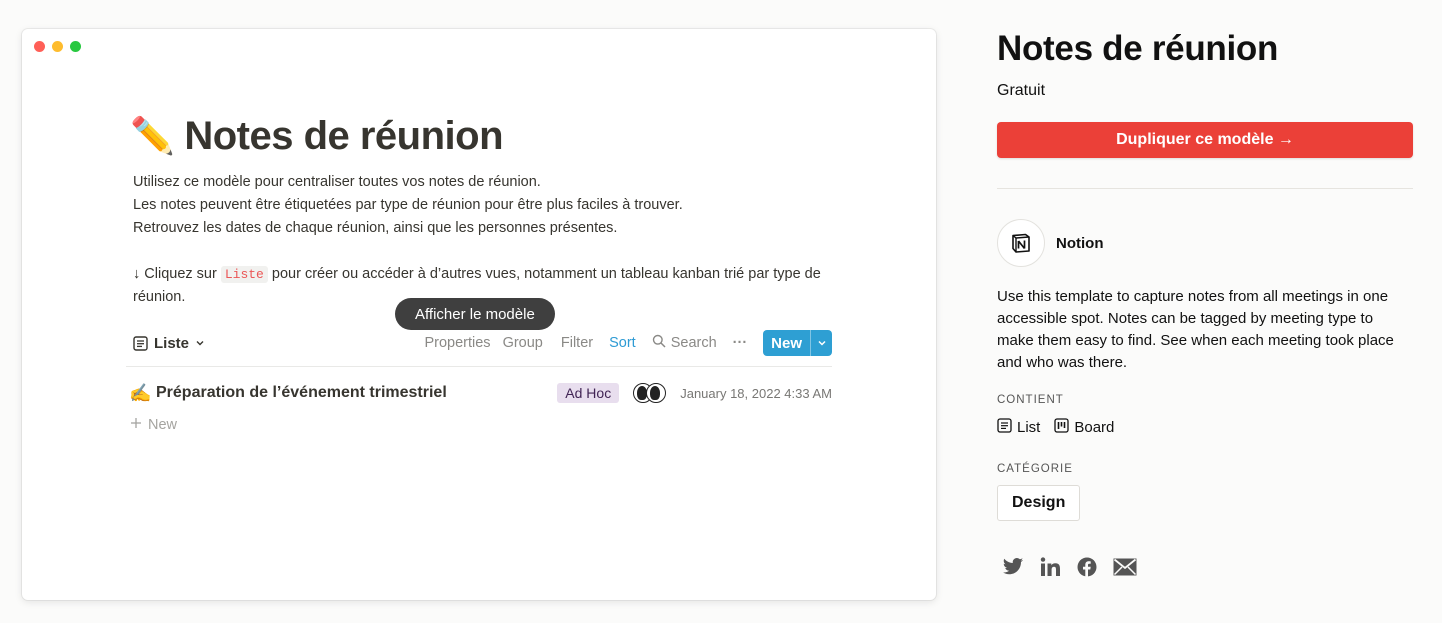 The image size is (1442, 623). I want to click on contains-item-board: Board, so click(1084, 427).